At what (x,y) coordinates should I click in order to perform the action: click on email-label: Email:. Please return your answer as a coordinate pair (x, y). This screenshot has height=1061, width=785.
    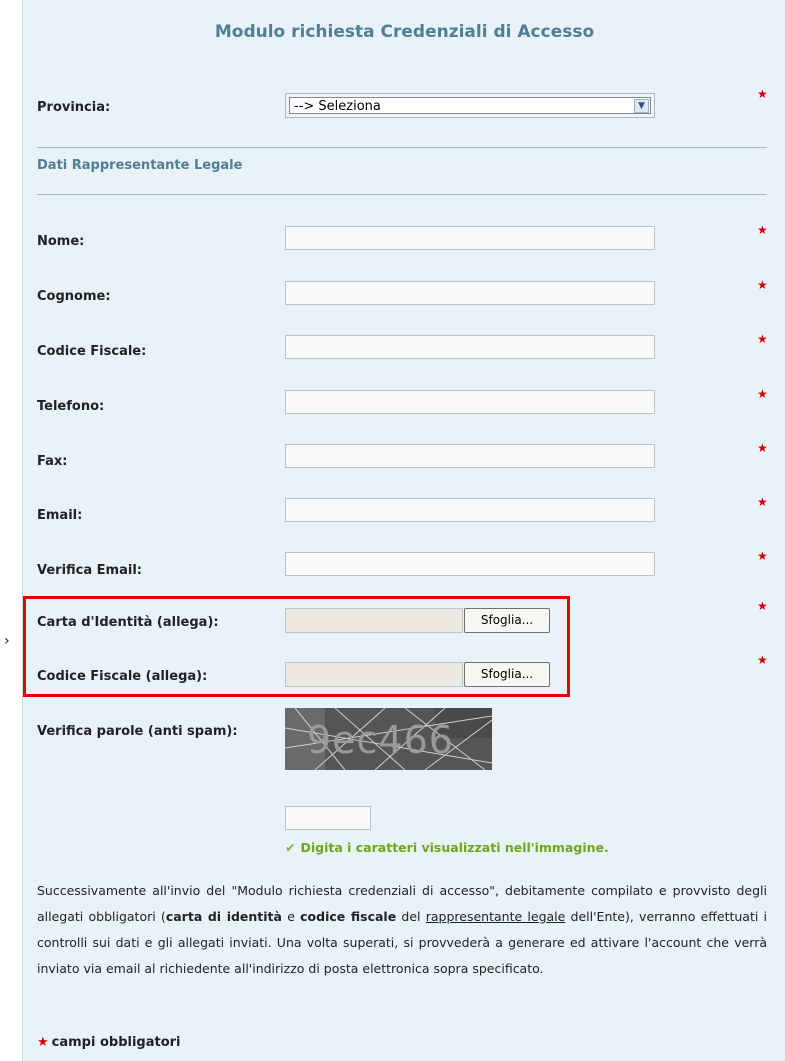
    Looking at the image, I should click on (60, 515).